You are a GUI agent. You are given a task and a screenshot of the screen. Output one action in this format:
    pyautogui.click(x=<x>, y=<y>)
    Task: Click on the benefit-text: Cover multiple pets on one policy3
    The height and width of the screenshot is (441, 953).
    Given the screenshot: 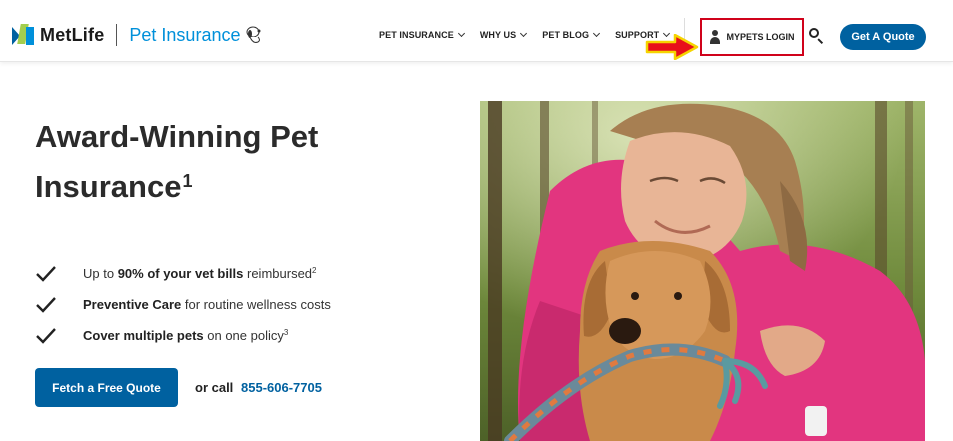 What is the action you would take?
    pyautogui.click(x=186, y=335)
    